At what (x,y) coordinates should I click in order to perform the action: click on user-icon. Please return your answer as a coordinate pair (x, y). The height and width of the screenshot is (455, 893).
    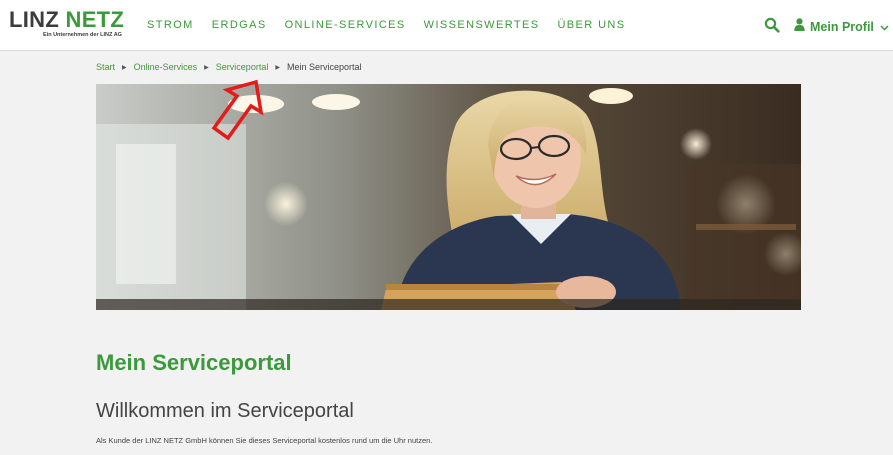
    Looking at the image, I should click on (799, 27).